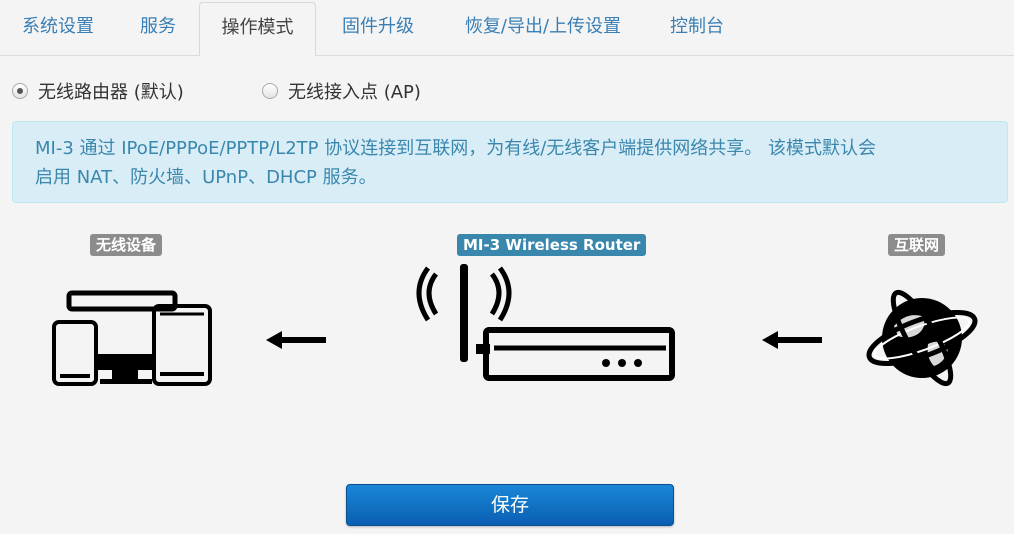 The width and height of the screenshot is (1014, 534). Describe the element at coordinates (257, 29) in the screenshot. I see `tab-operation-mode: 操作模式` at that location.